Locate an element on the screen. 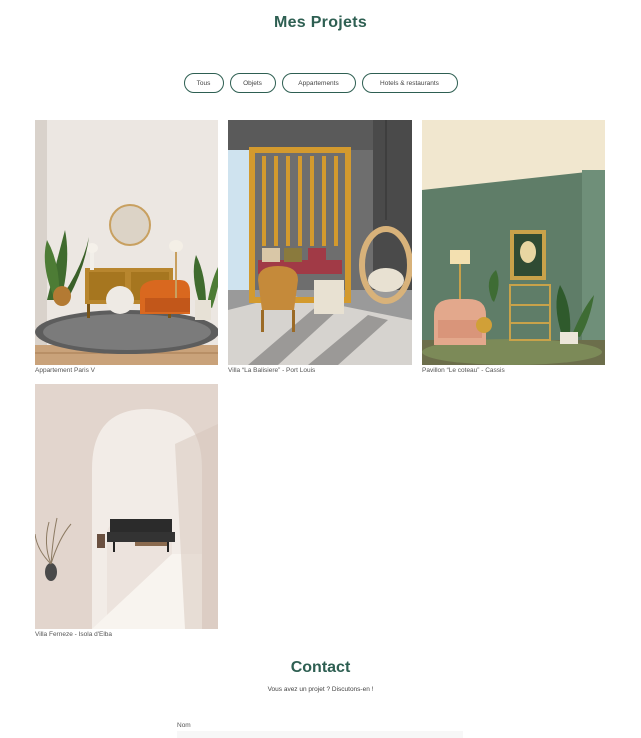 The width and height of the screenshot is (641, 738). project-card-cassis: Pavillon “Le coteau” - Cassis is located at coordinates (513, 248).